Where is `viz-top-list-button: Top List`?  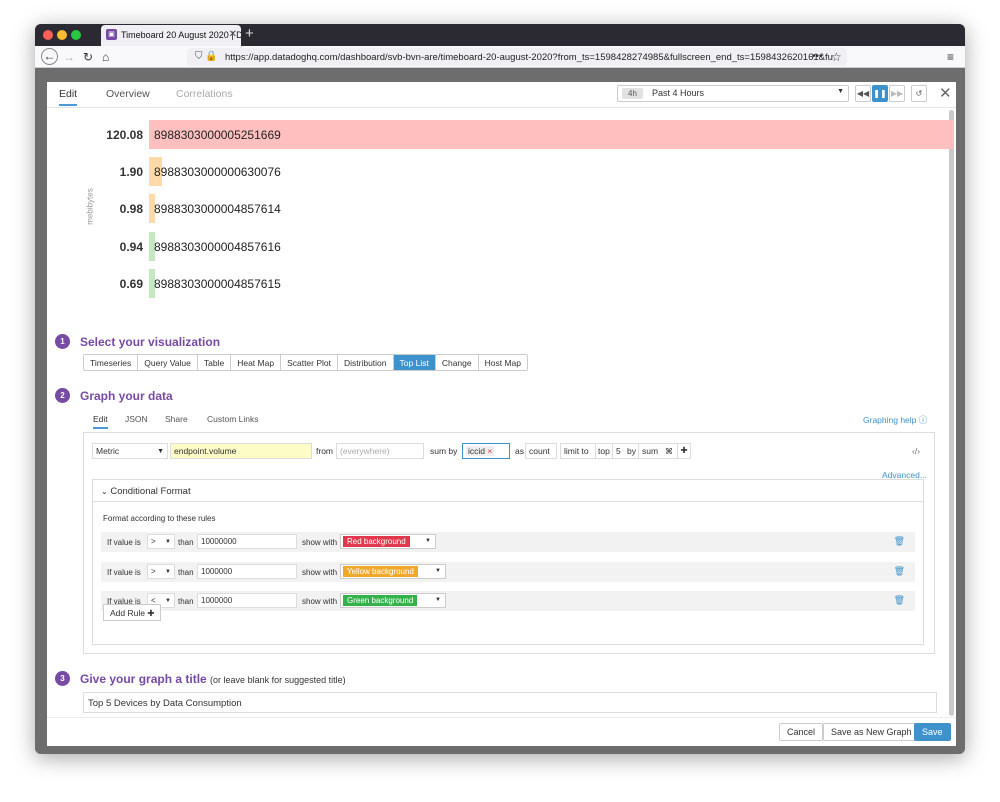 viz-top-list-button: Top List is located at coordinates (414, 362).